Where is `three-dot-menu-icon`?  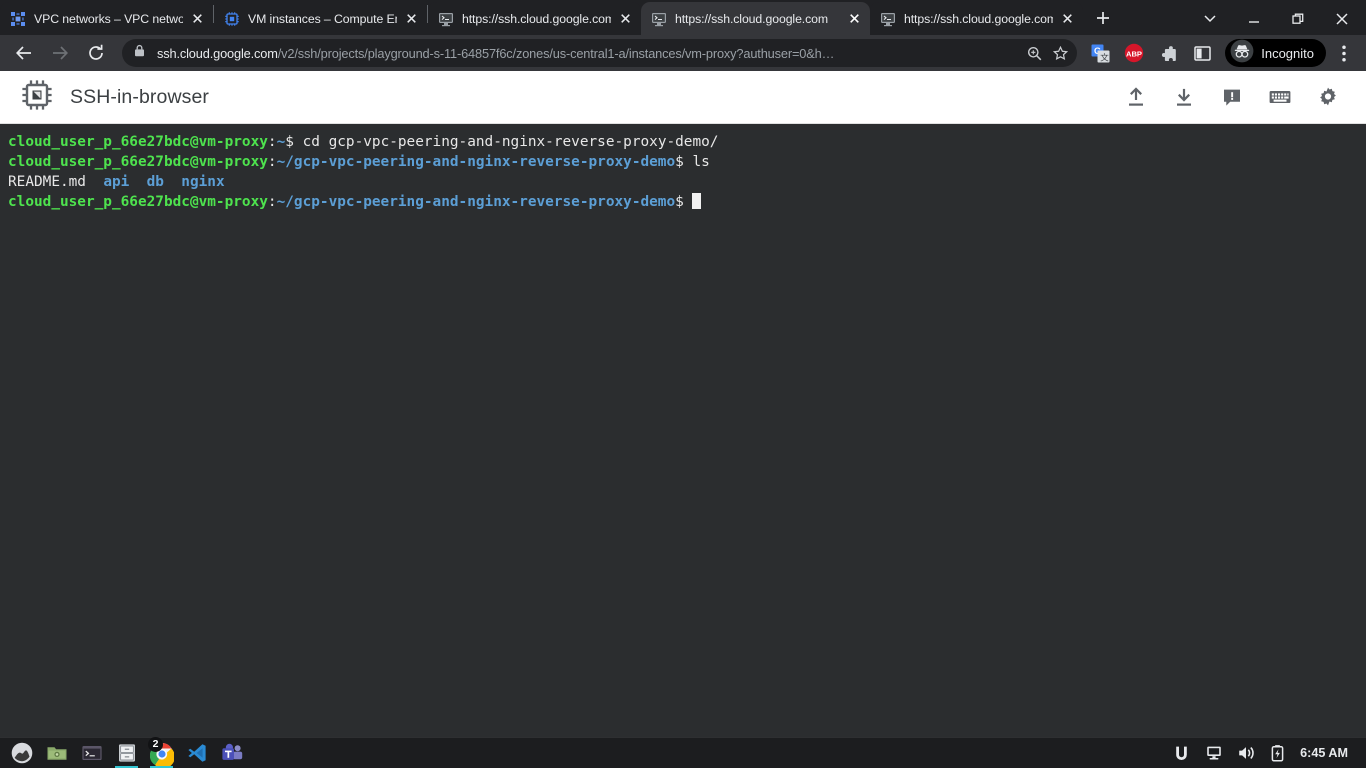
three-dot-menu-icon is located at coordinates (1344, 53).